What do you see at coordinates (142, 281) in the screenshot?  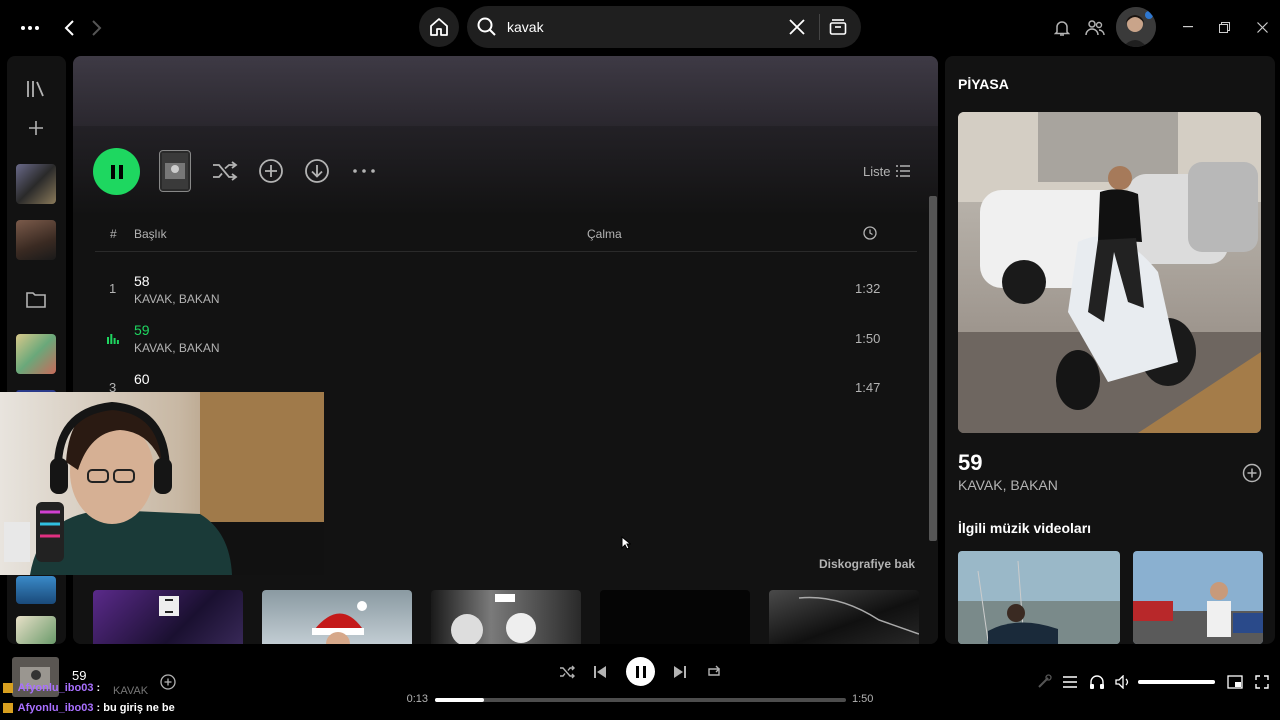 I see `track-title: 58` at bounding box center [142, 281].